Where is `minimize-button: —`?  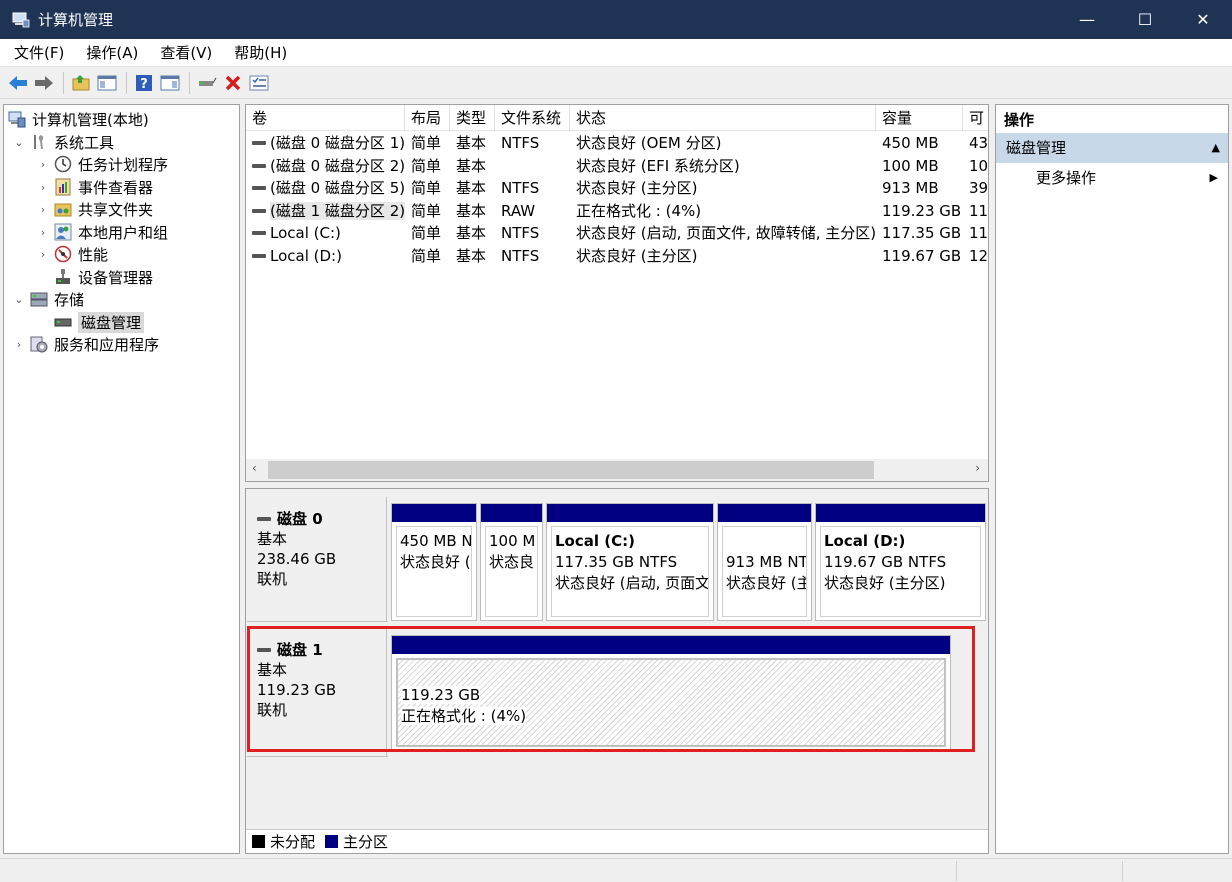 minimize-button: — is located at coordinates (1087, 19).